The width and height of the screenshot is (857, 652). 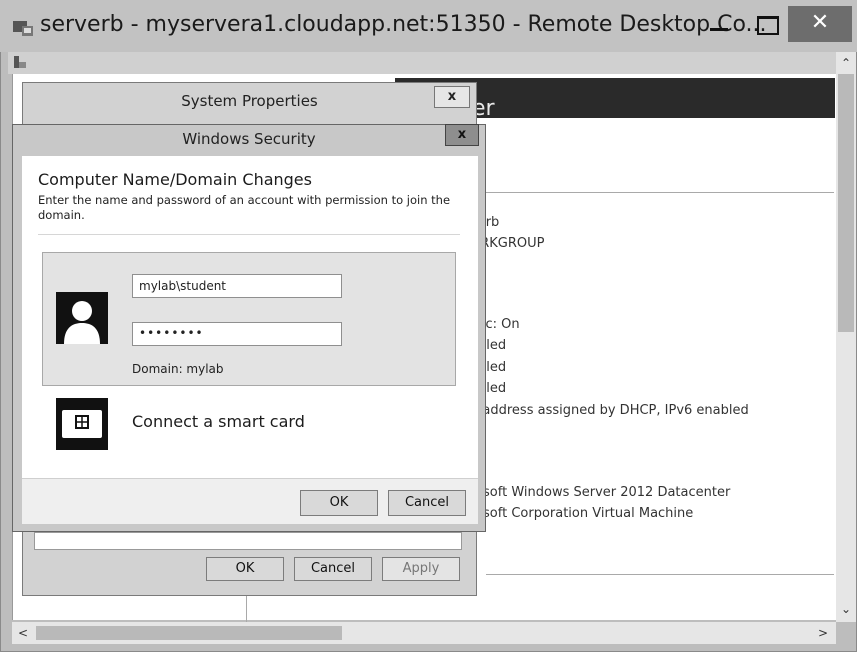 I want to click on windows-security-close-button: x, so click(x=462, y=135).